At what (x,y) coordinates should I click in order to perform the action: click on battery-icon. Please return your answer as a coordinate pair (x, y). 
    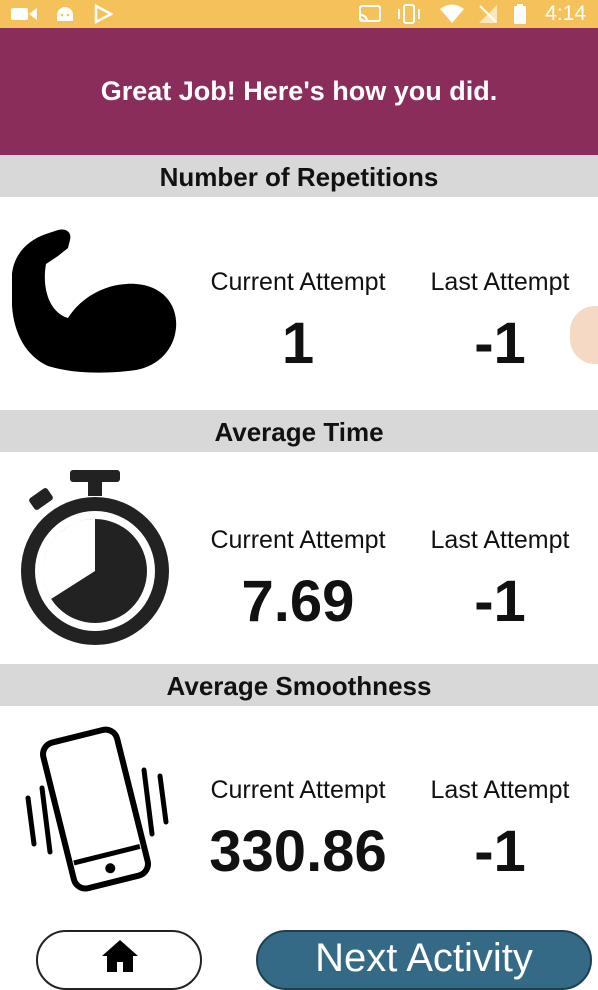
    Looking at the image, I should click on (520, 14).